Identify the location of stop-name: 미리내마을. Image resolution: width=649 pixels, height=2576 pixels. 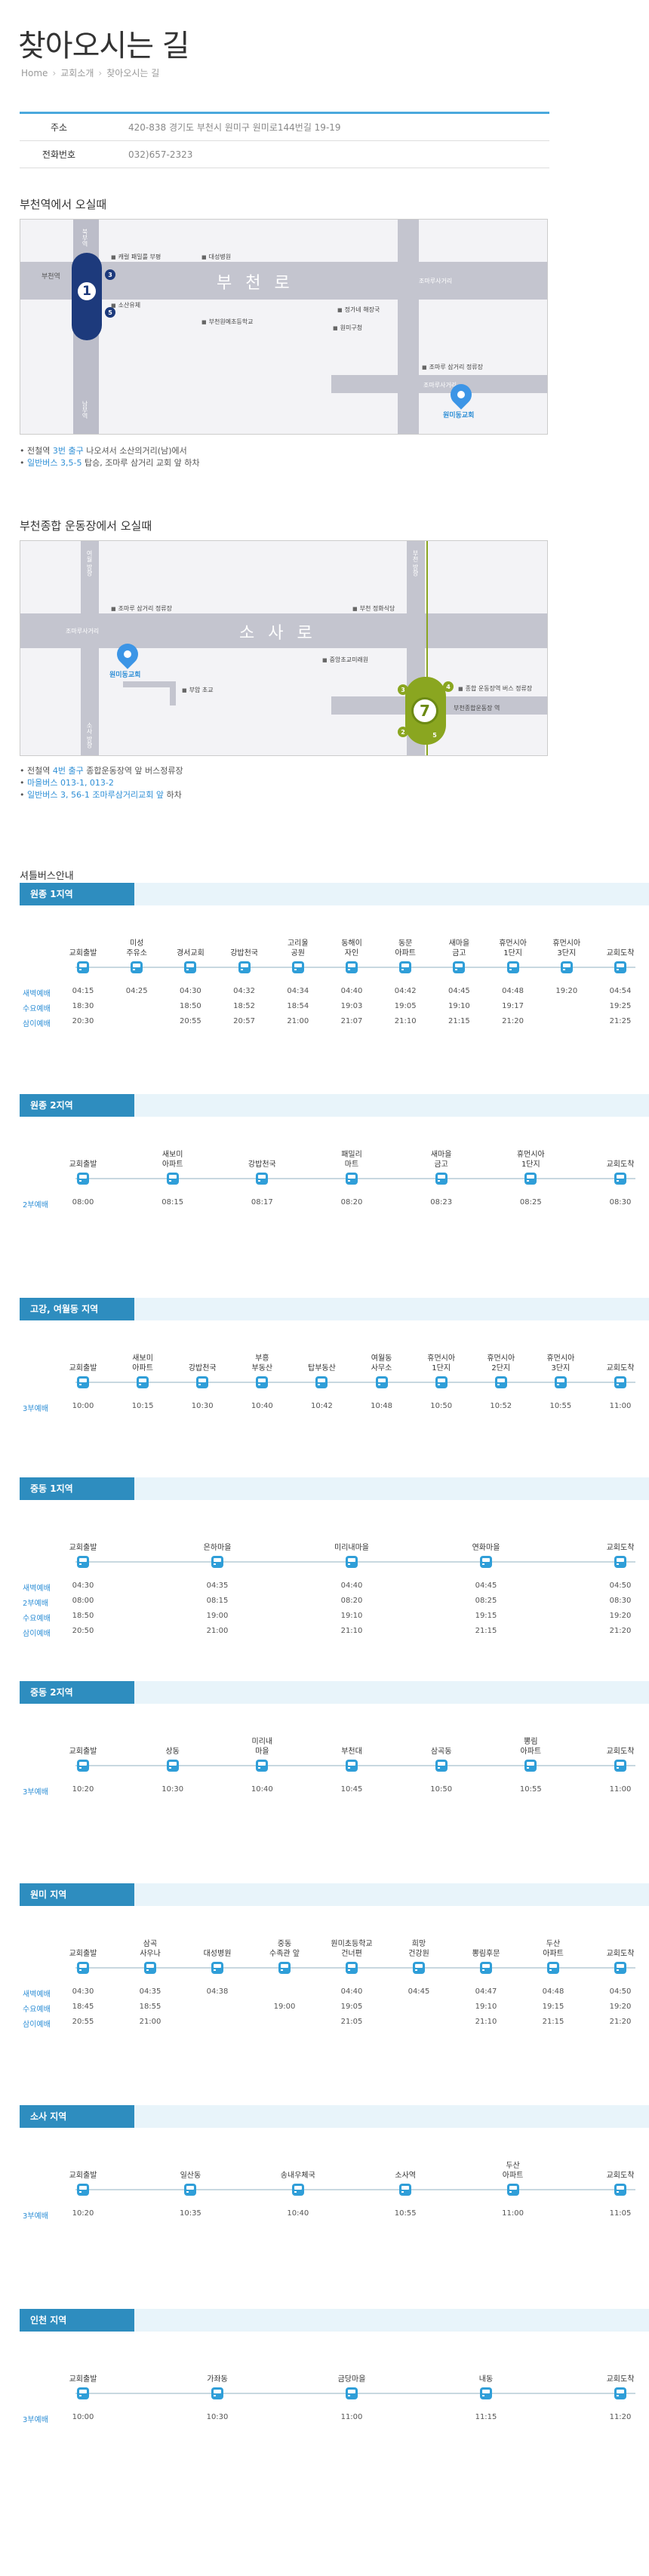
(351, 1548).